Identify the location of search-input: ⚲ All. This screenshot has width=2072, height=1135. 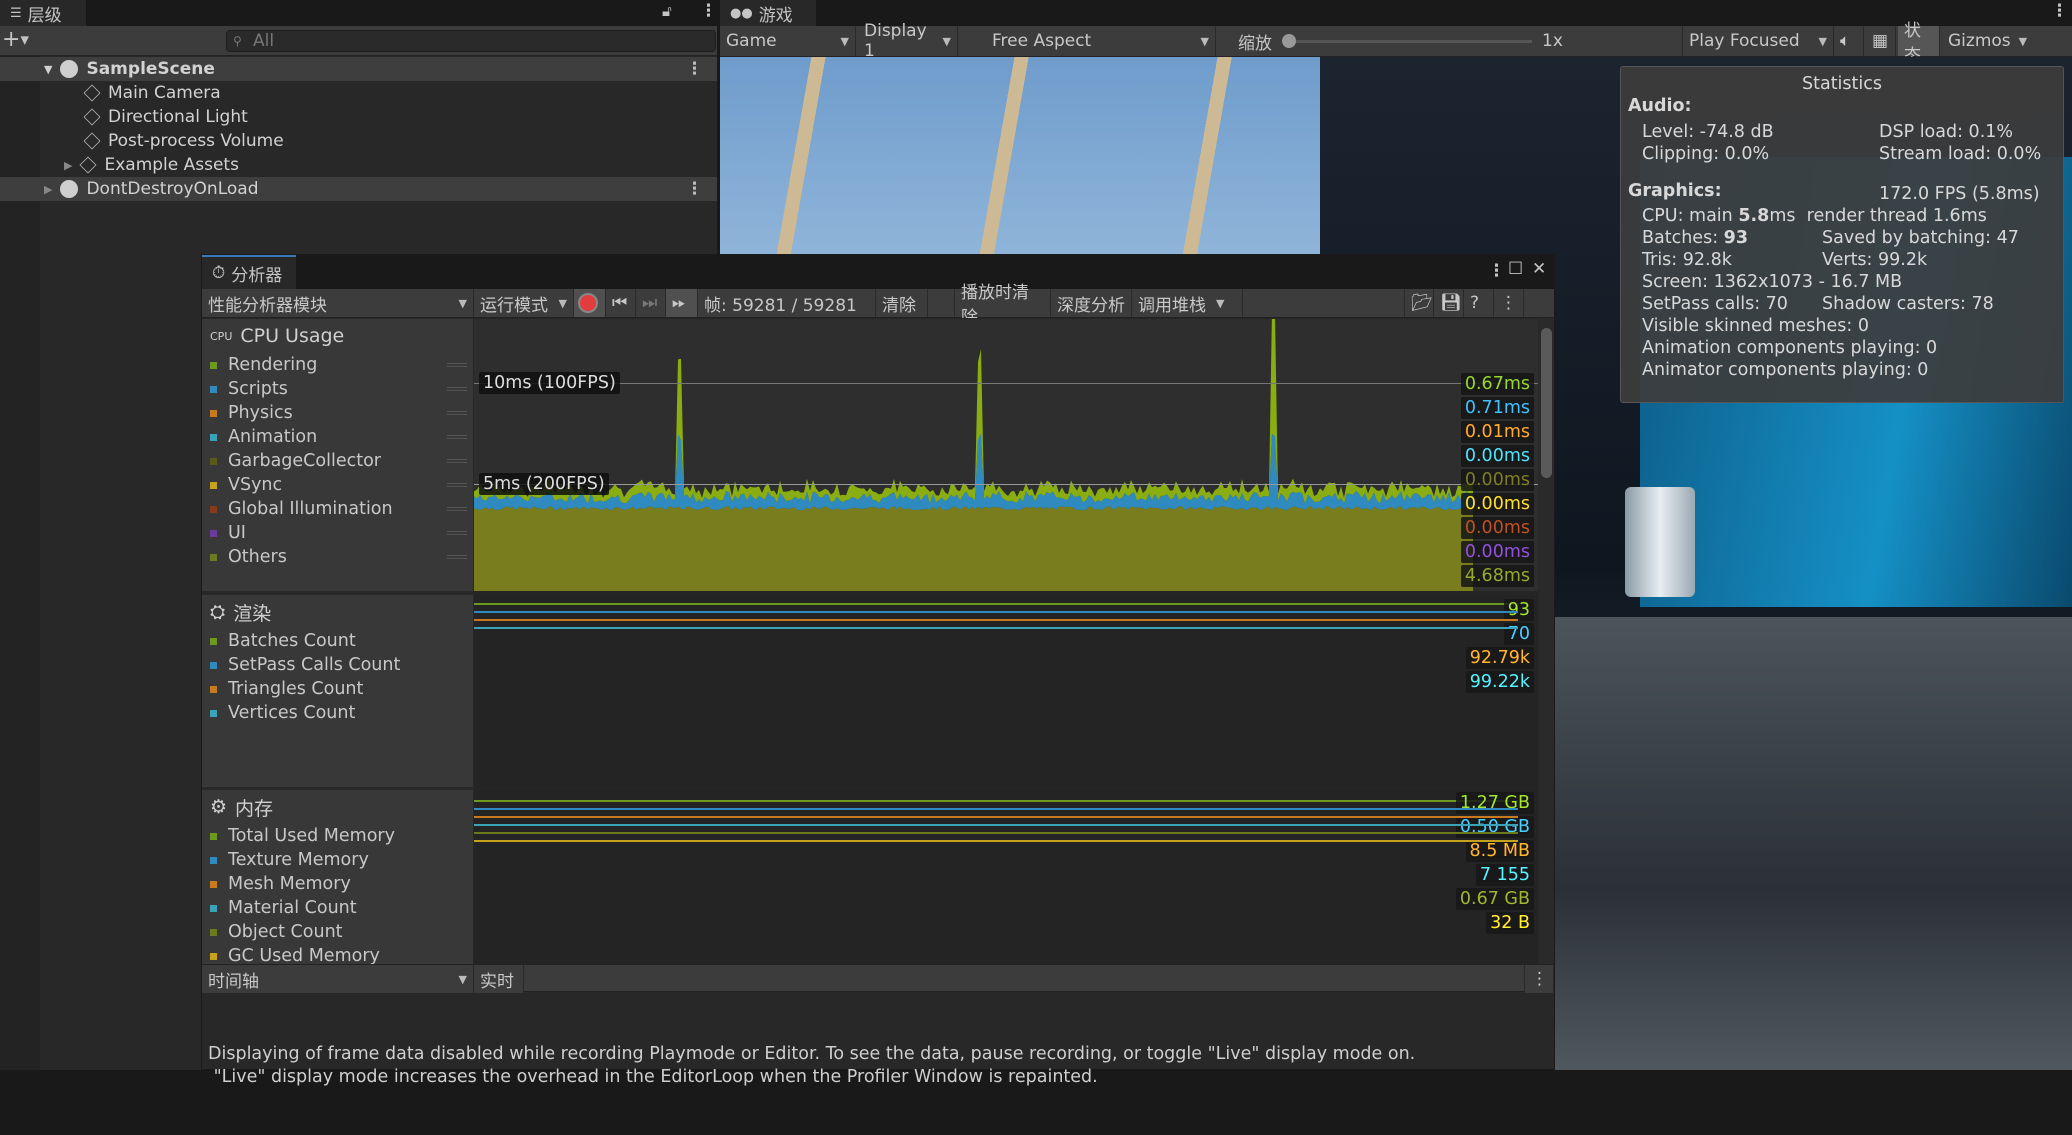
(471, 41).